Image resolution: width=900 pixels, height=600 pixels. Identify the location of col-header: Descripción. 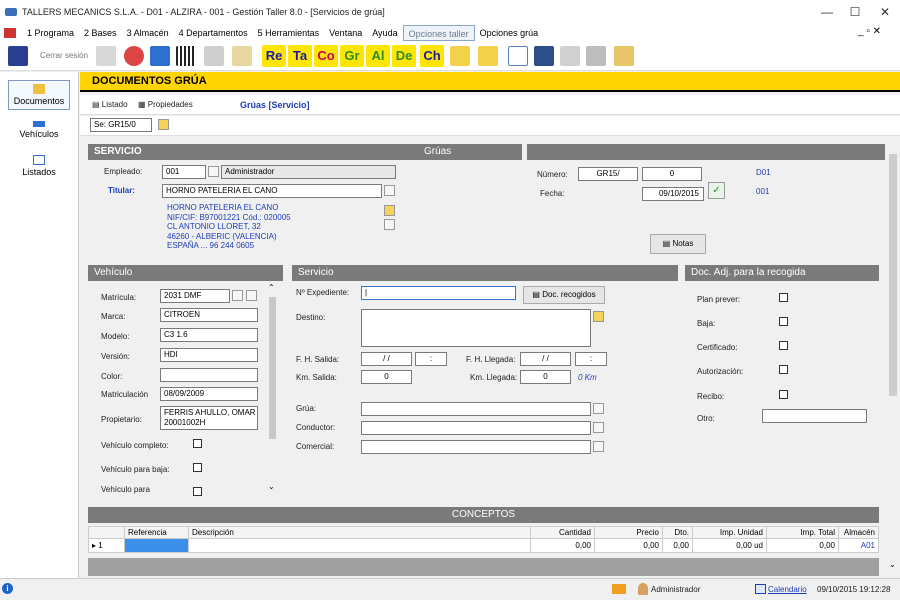
(359, 532).